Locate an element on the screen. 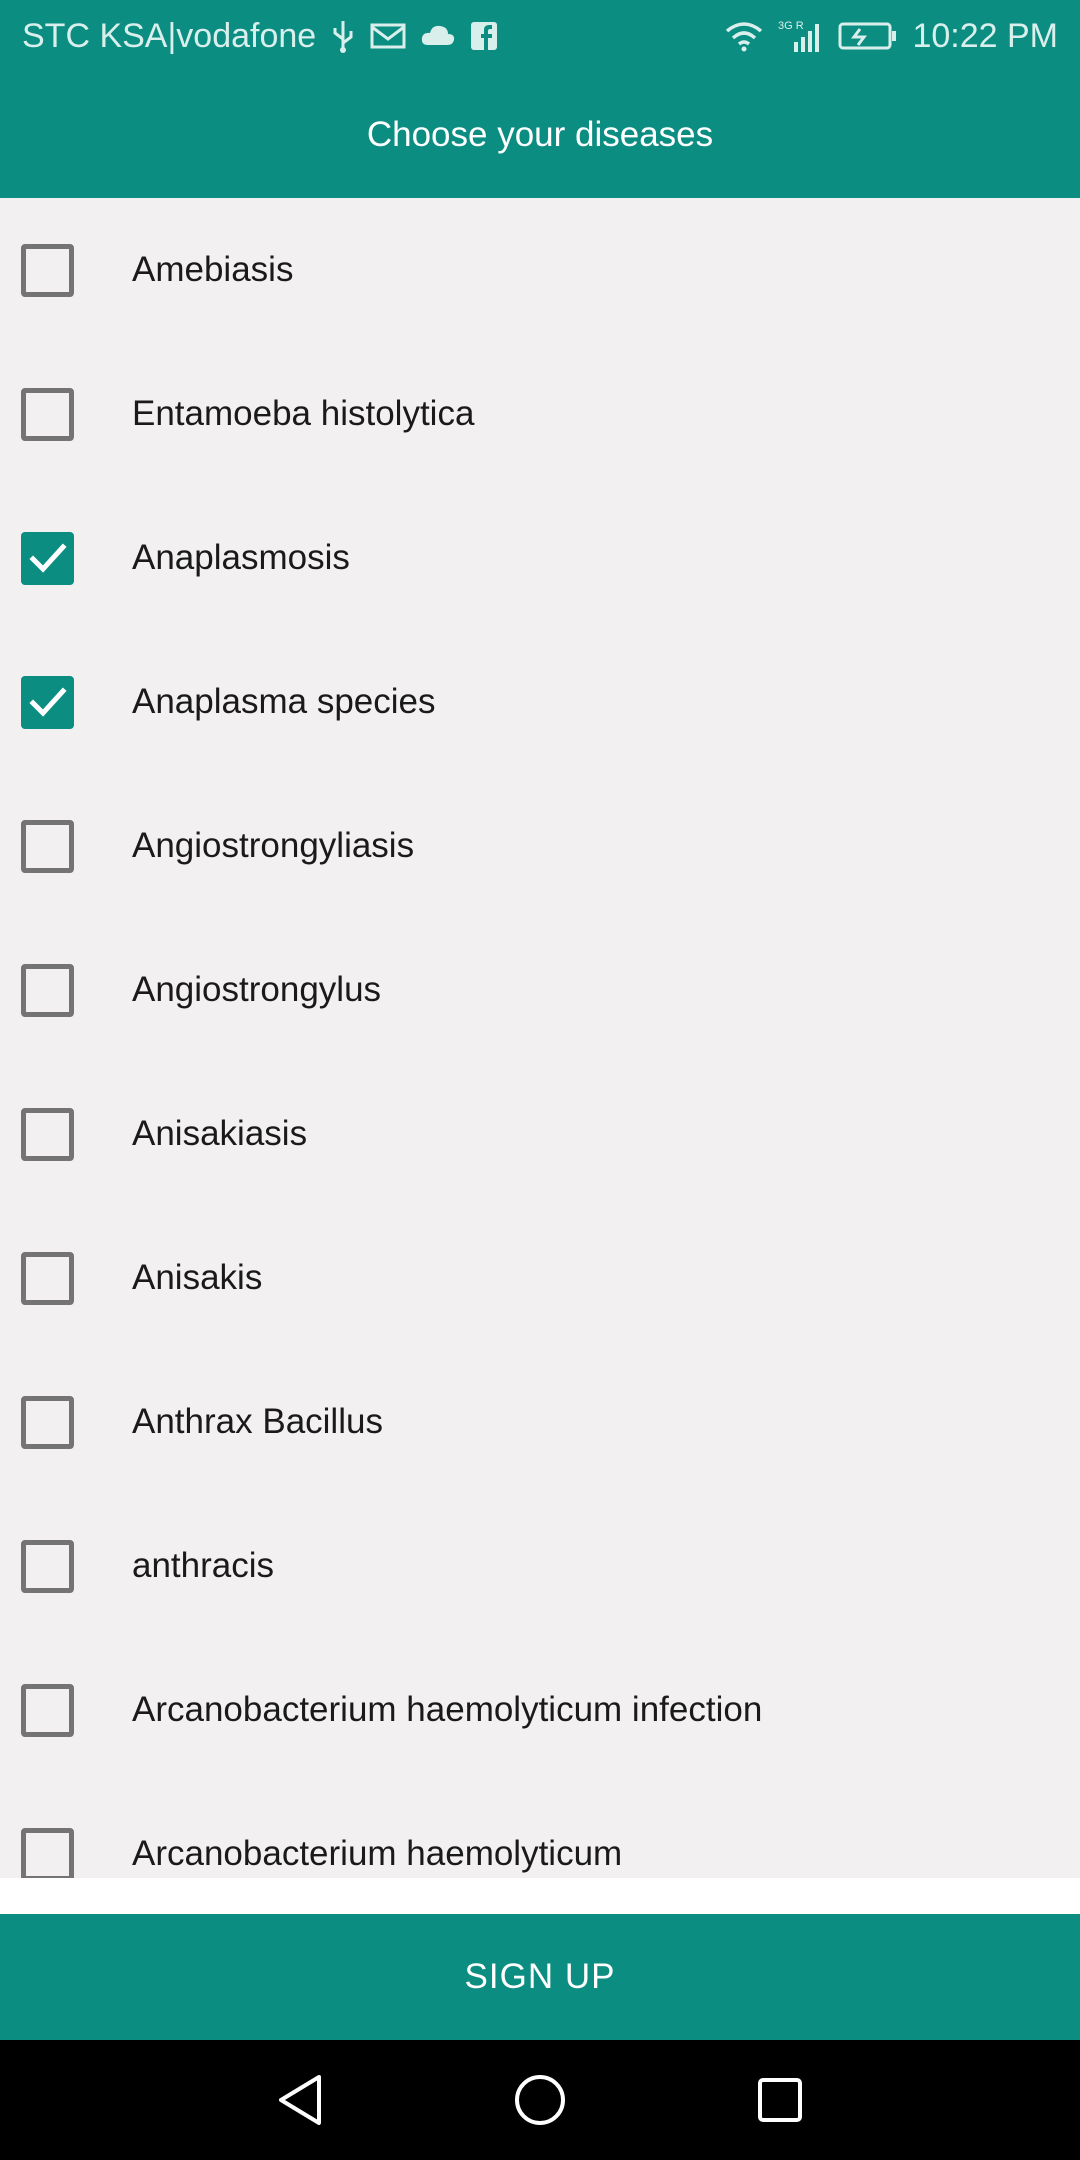  mail-icon is located at coordinates (388, 36).